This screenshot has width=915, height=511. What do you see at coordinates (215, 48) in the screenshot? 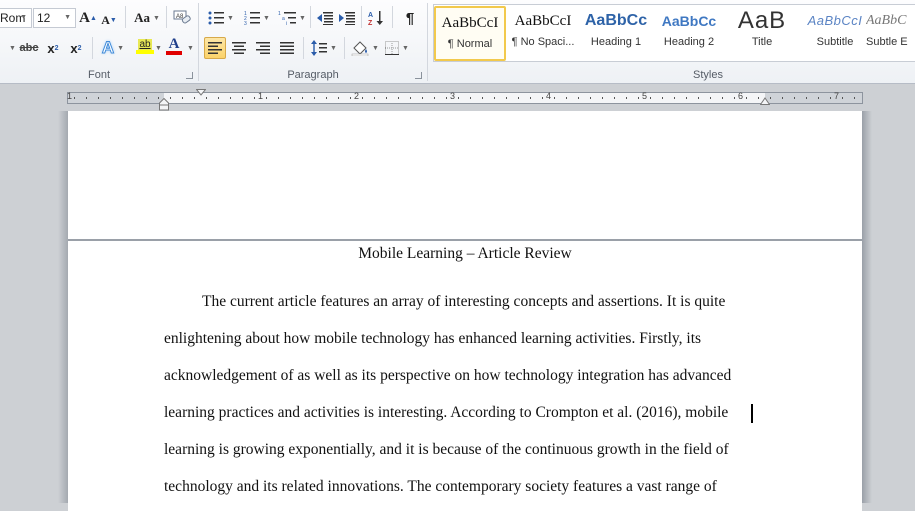
I see `align-left-button` at bounding box center [215, 48].